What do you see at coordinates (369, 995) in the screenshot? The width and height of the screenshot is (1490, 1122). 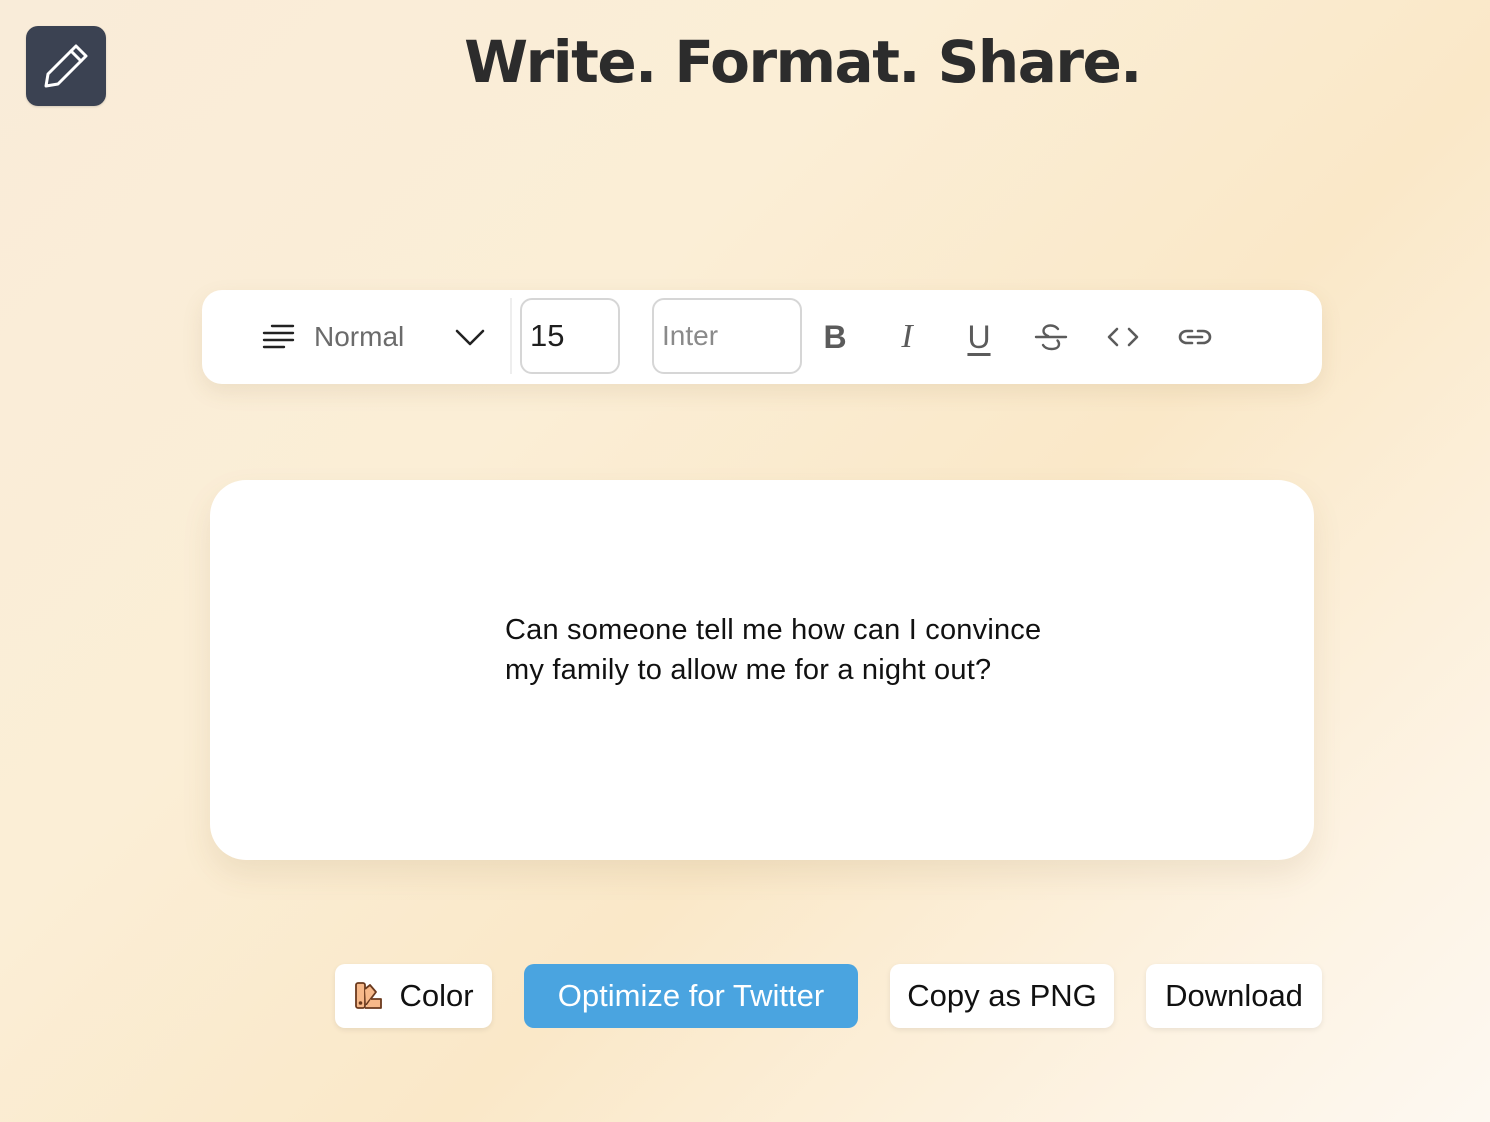 I see `palette-icon` at bounding box center [369, 995].